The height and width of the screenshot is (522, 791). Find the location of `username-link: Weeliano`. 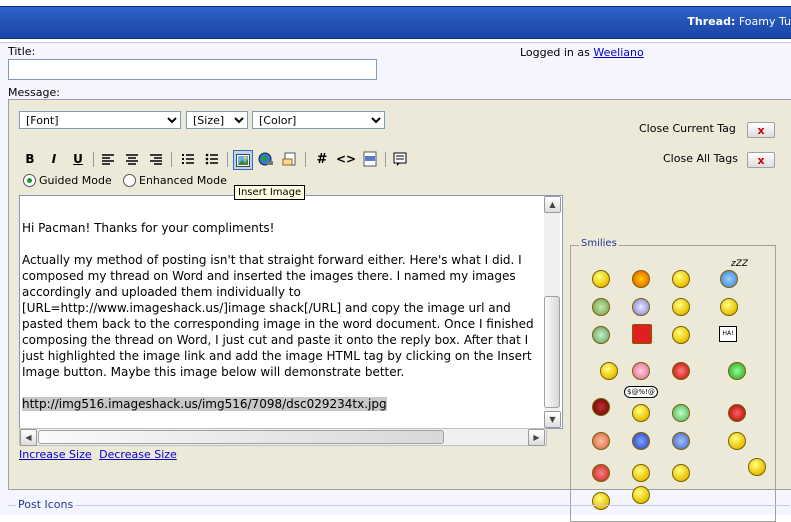

username-link: Weeliano is located at coordinates (618, 52).